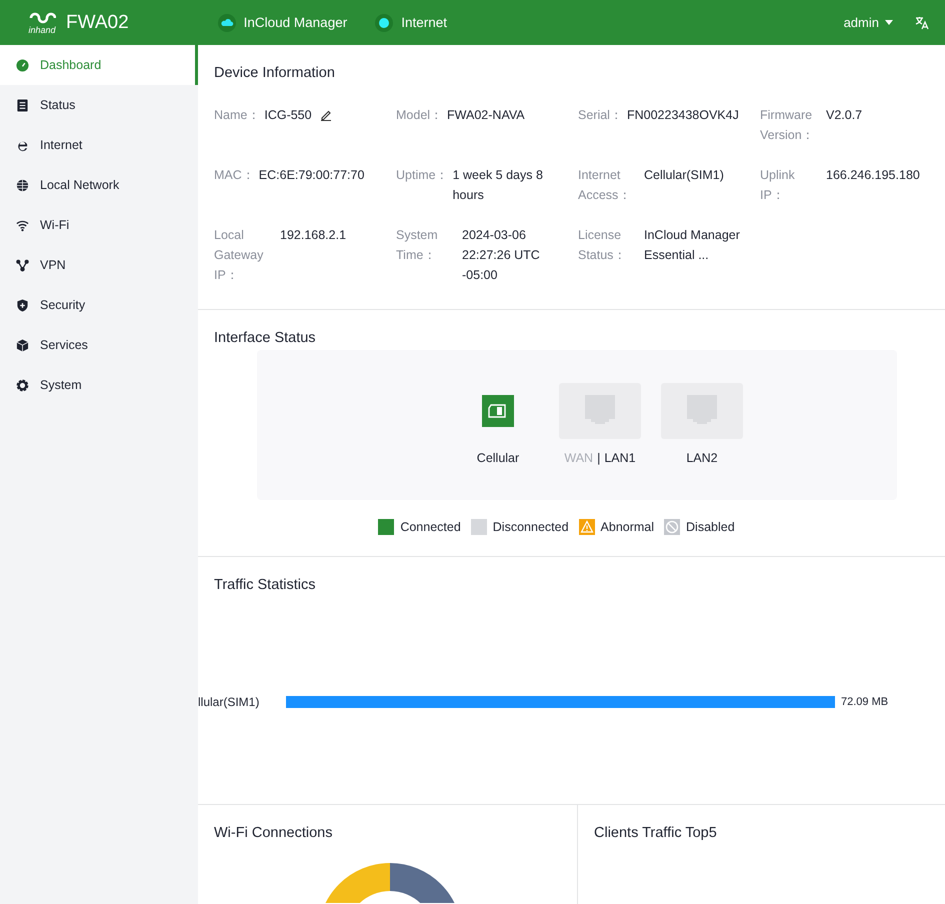 Image resolution: width=945 pixels, height=904 pixels. Describe the element at coordinates (600, 115) in the screenshot. I see `field-label: Serial：` at that location.